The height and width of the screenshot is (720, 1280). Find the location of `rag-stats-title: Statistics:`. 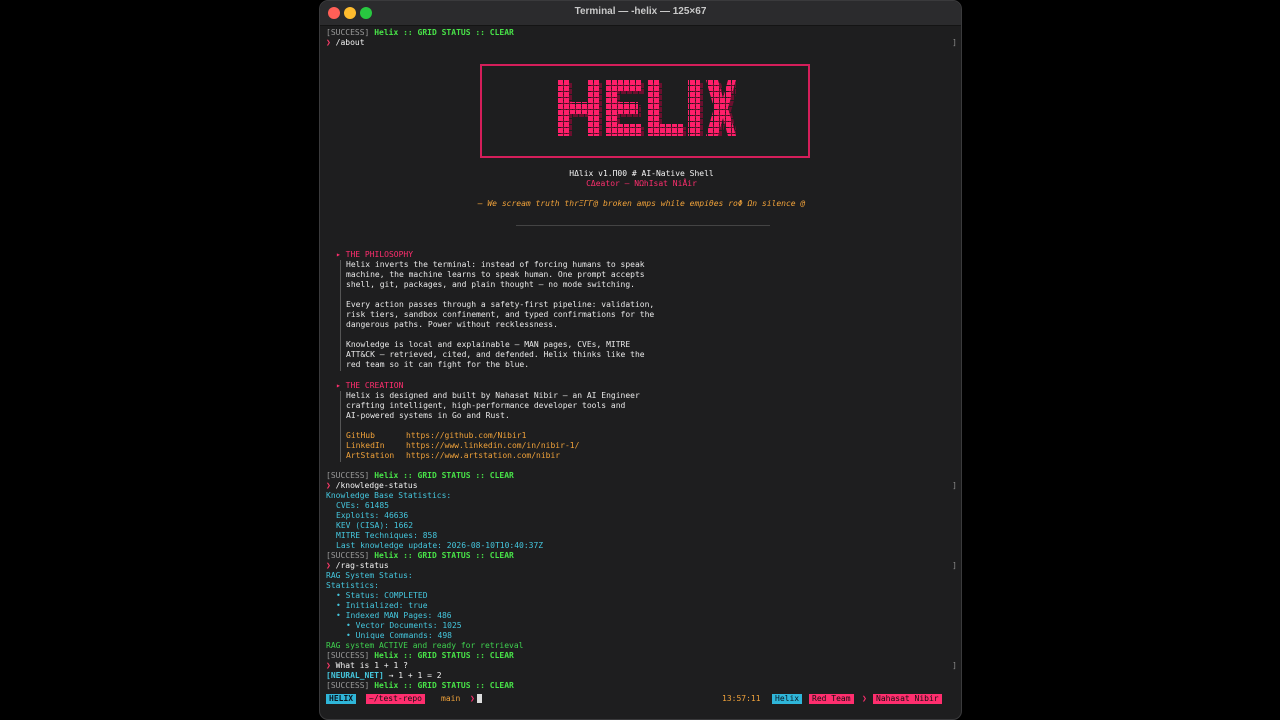

rag-stats-title: Statistics: is located at coordinates (352, 585).